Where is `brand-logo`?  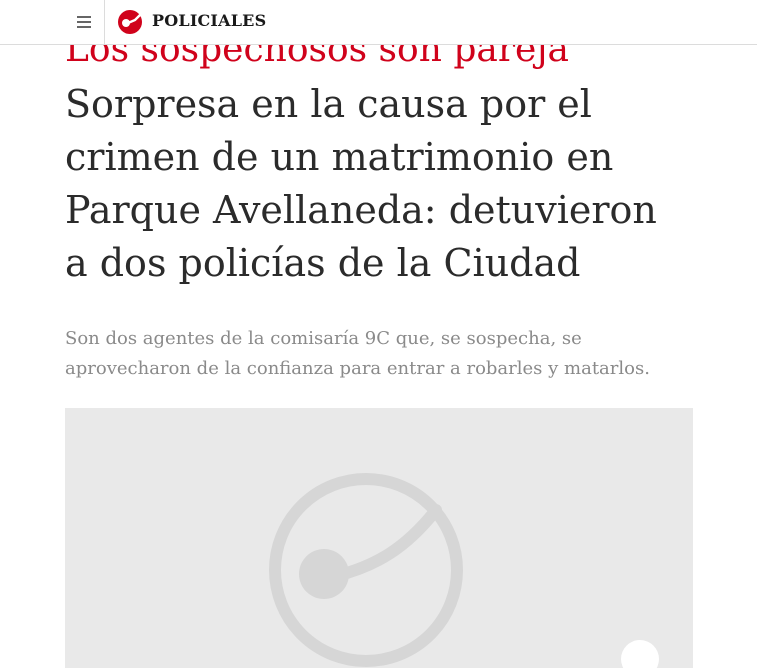
brand-logo is located at coordinates (130, 22).